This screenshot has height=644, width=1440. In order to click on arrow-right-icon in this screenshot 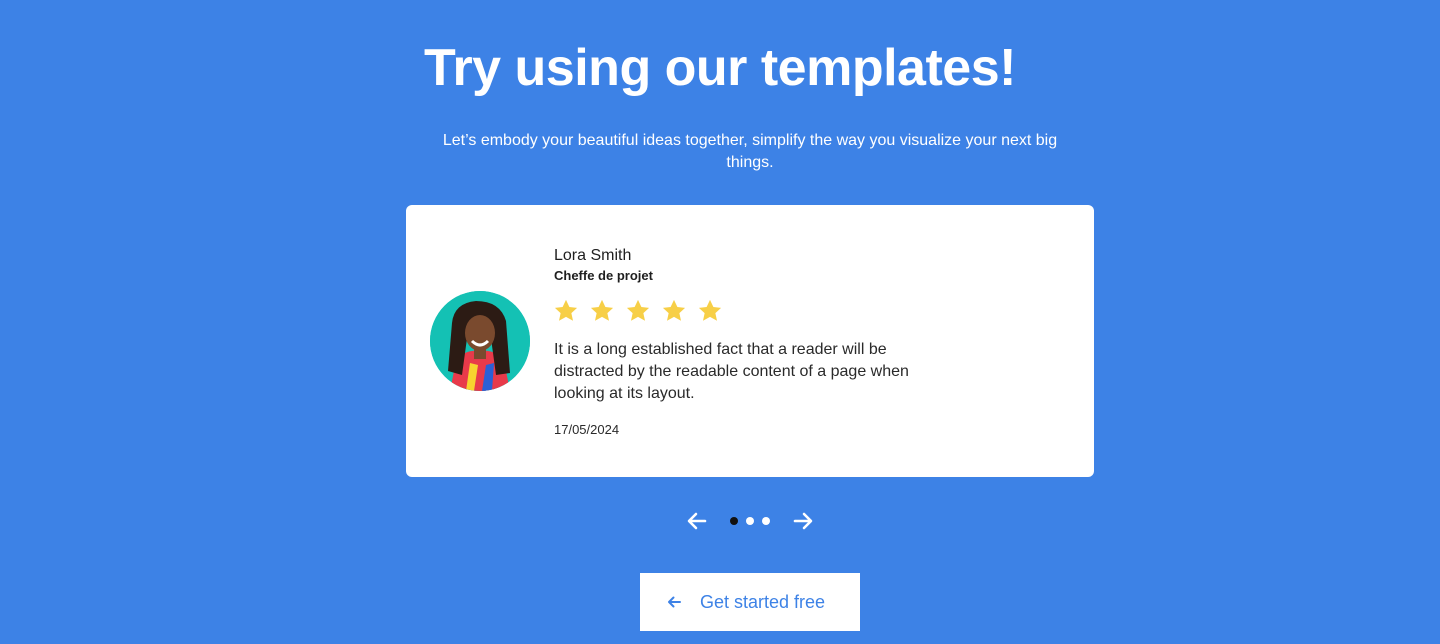, I will do `click(803, 521)`.